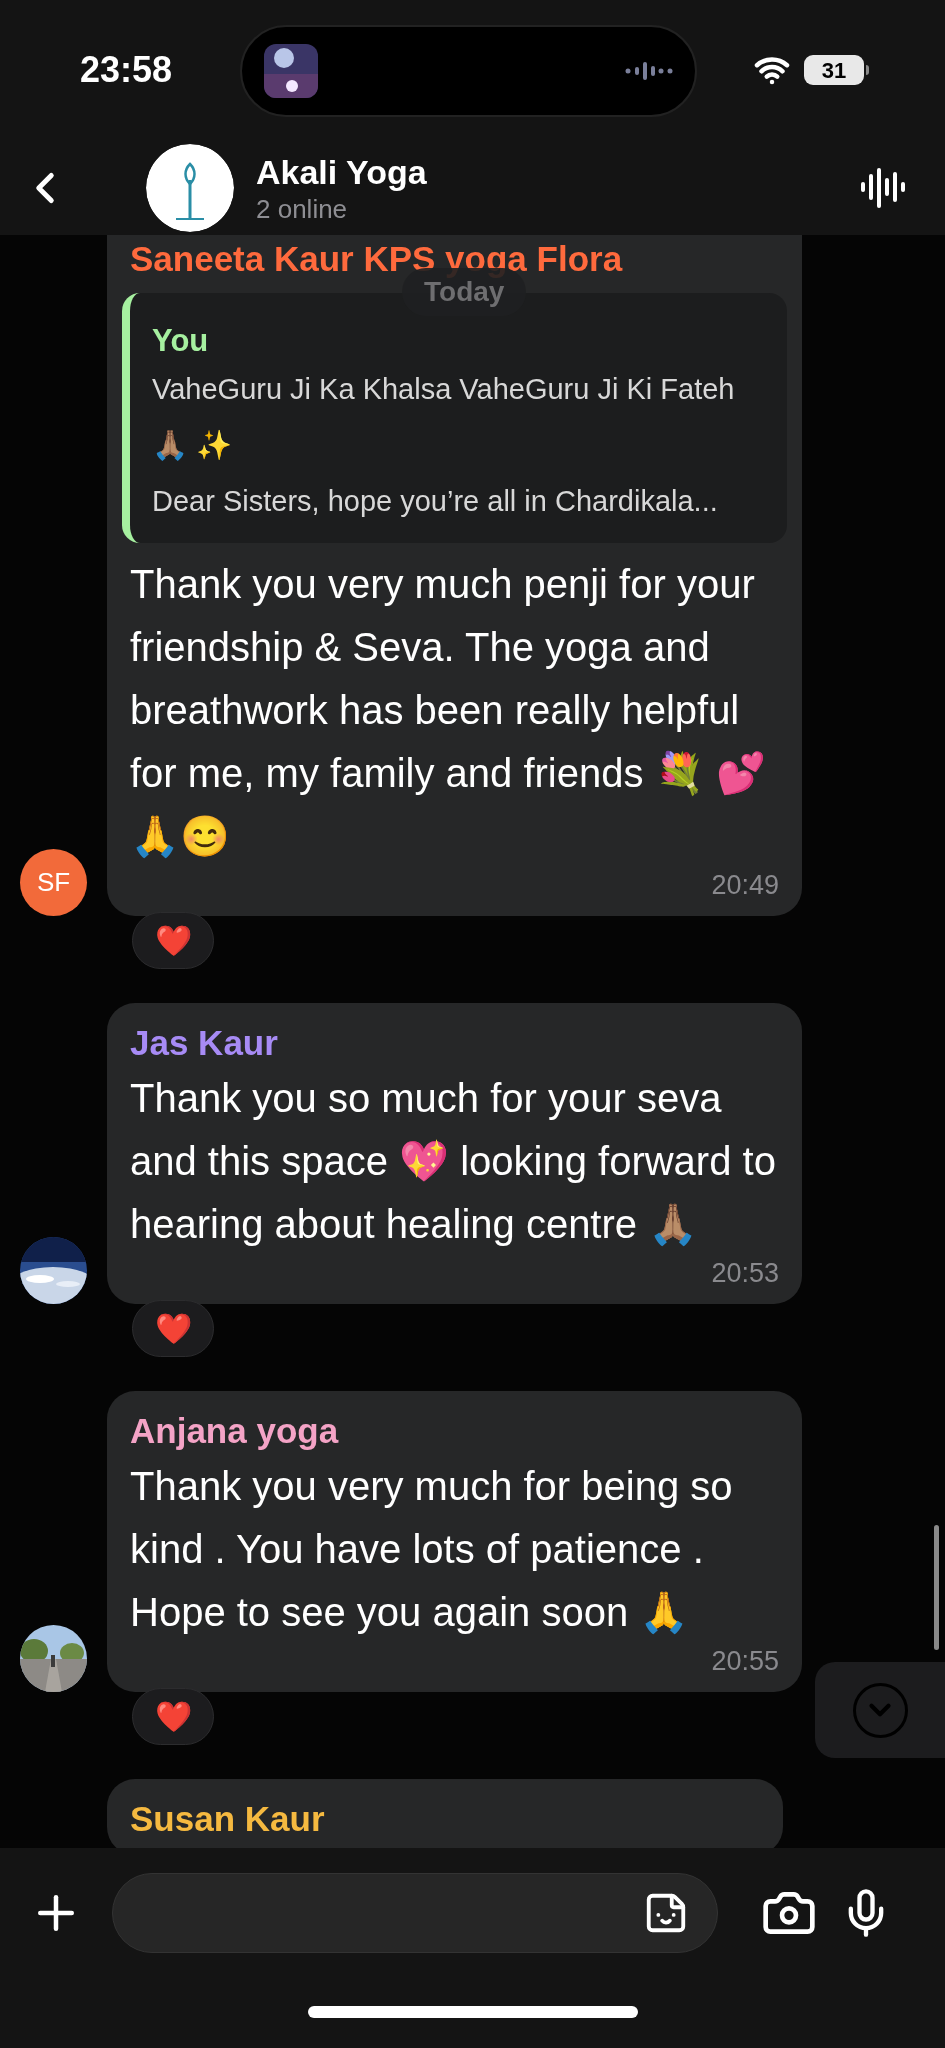 The image size is (945, 2048). I want to click on waveform-icon, so click(649, 71).